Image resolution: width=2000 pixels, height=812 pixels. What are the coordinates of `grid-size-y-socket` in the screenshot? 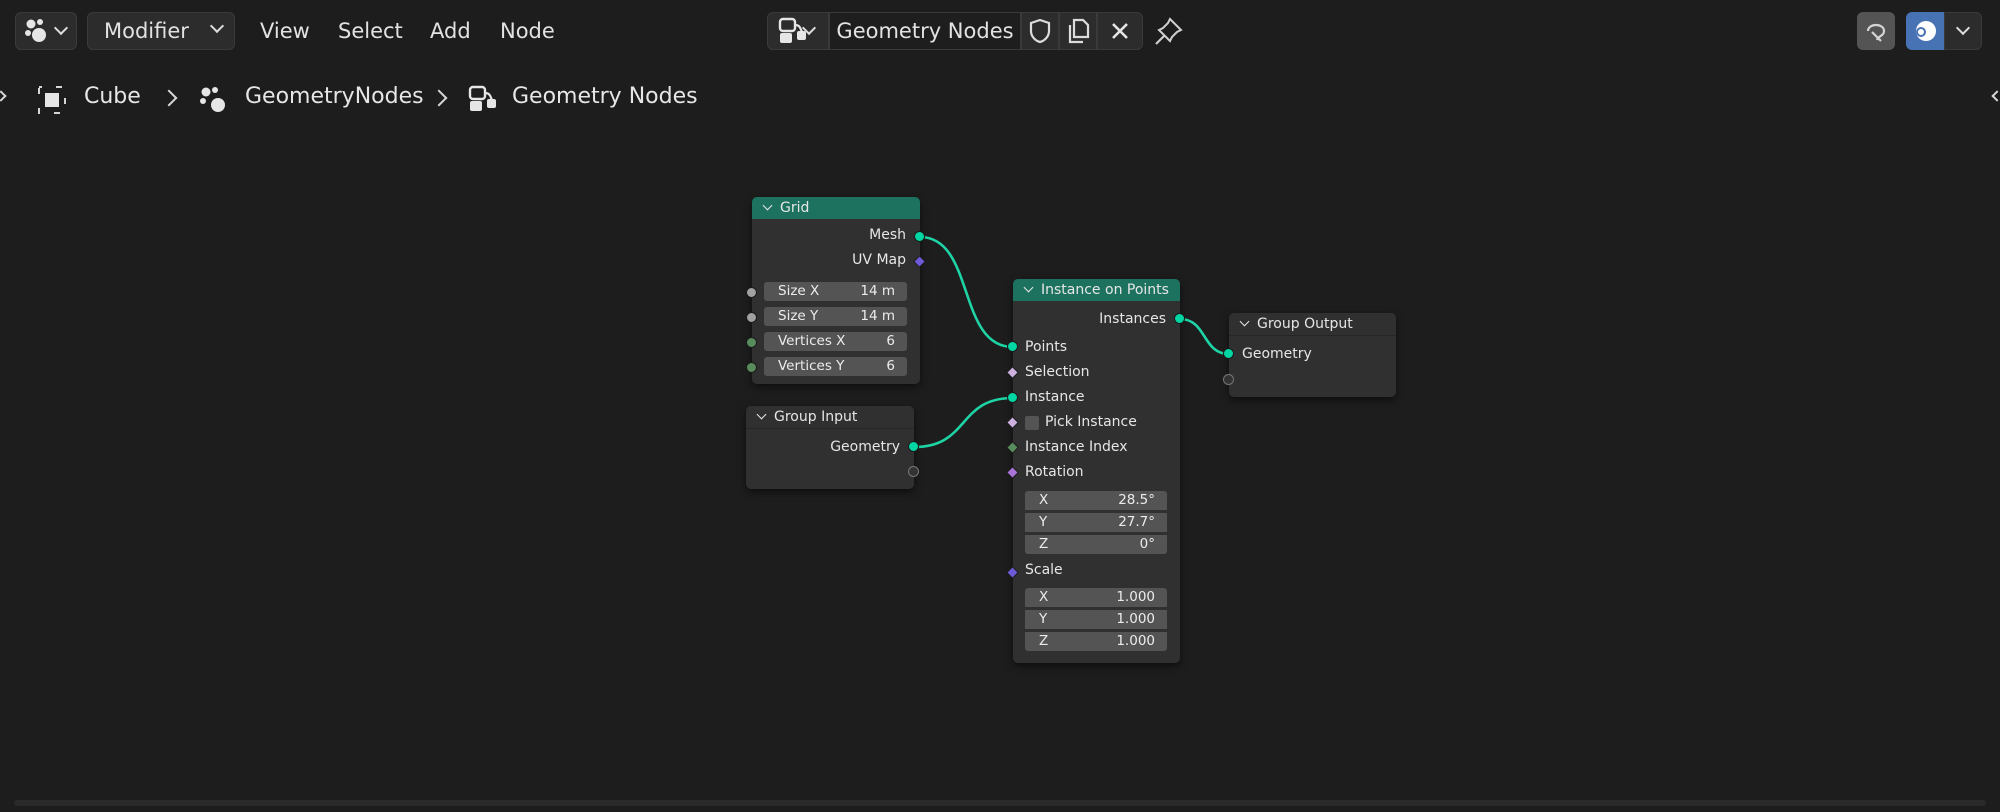 It's located at (751, 317).